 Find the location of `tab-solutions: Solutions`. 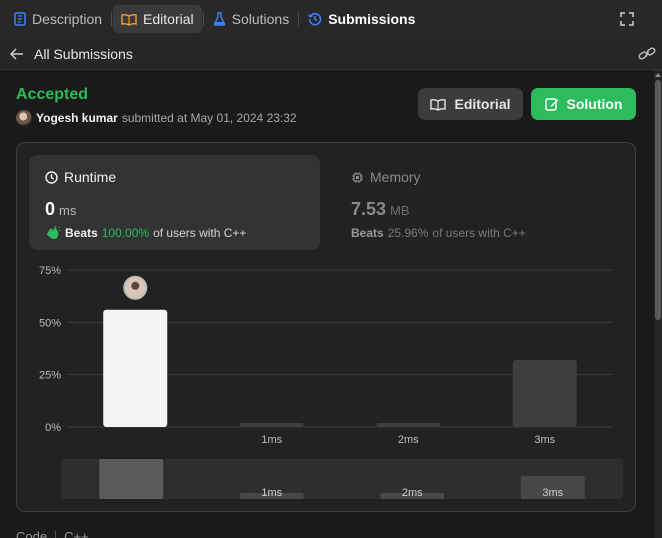

tab-solutions: Solutions is located at coordinates (251, 19).